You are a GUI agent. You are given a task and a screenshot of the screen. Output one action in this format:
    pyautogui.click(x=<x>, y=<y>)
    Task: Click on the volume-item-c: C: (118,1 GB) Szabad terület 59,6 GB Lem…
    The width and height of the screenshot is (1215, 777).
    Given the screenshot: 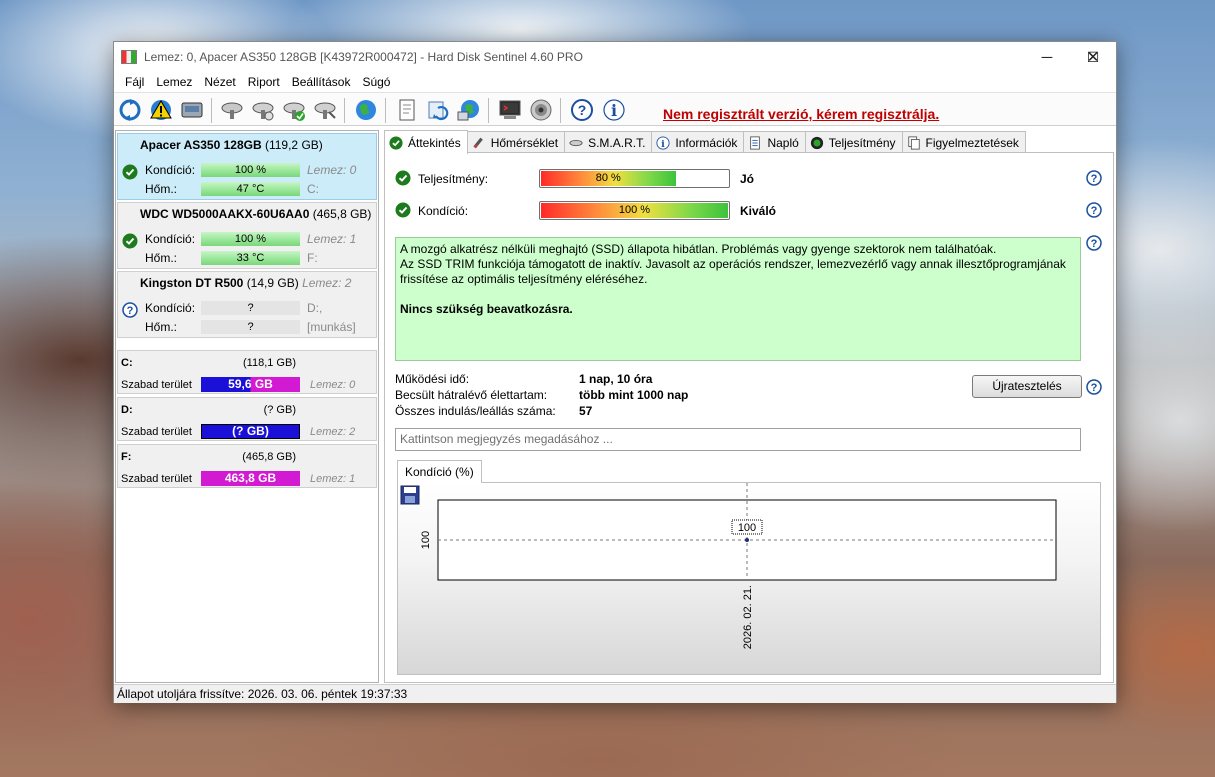 What is the action you would take?
    pyautogui.click(x=247, y=372)
    